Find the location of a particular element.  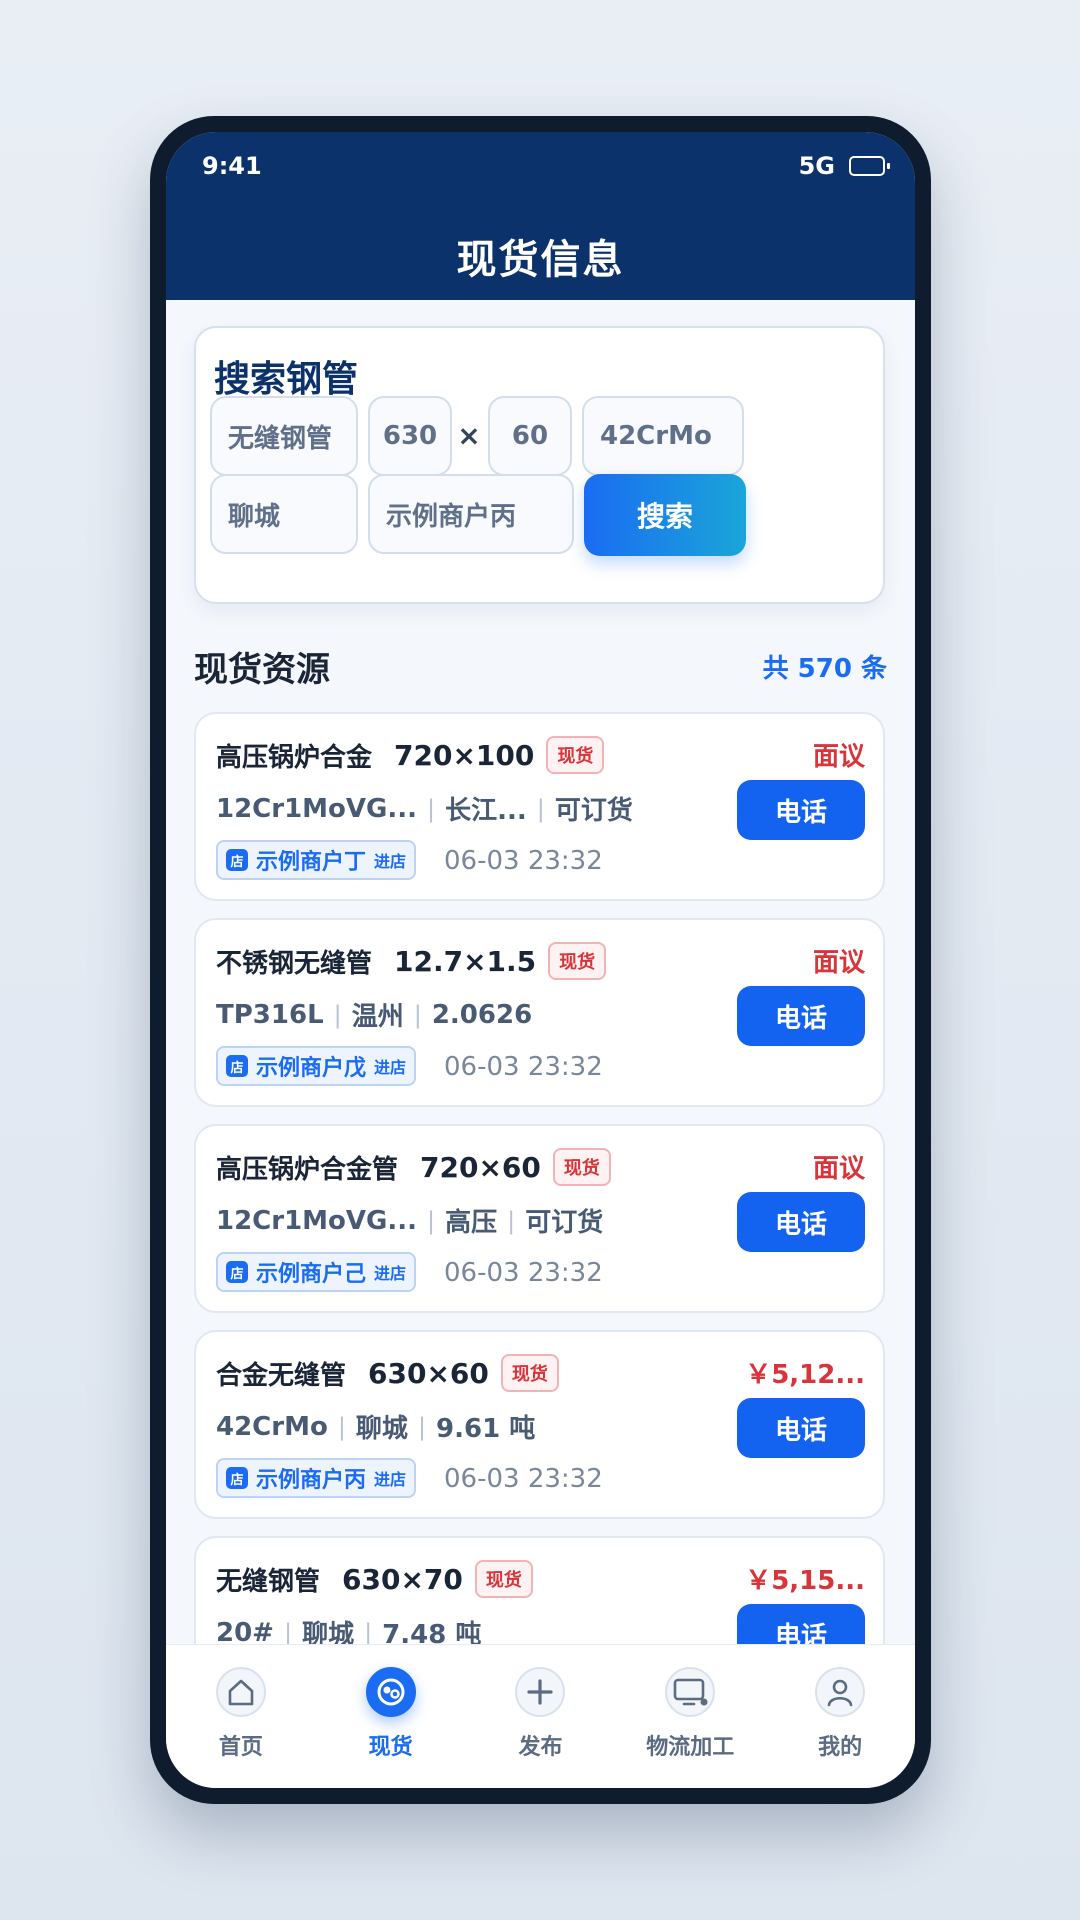

item-props: TP316L | 温州 | 2.0626 is located at coordinates (374, 1014).